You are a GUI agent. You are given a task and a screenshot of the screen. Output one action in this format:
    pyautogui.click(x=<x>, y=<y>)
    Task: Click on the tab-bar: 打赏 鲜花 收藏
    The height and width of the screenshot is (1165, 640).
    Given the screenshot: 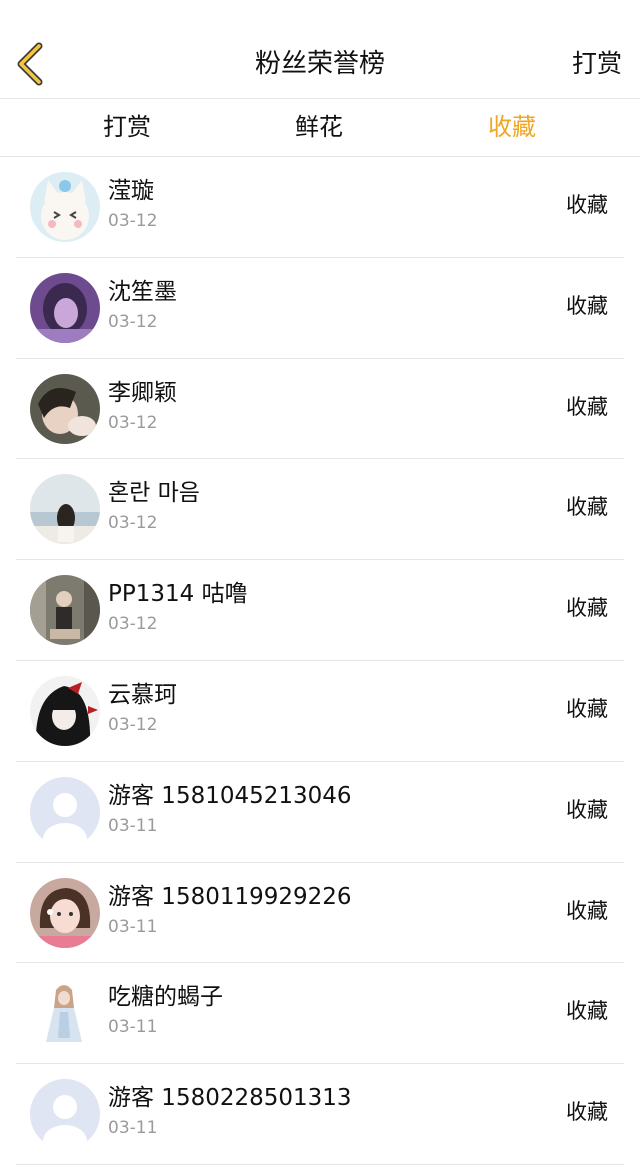 What is the action you would take?
    pyautogui.click(x=320, y=128)
    